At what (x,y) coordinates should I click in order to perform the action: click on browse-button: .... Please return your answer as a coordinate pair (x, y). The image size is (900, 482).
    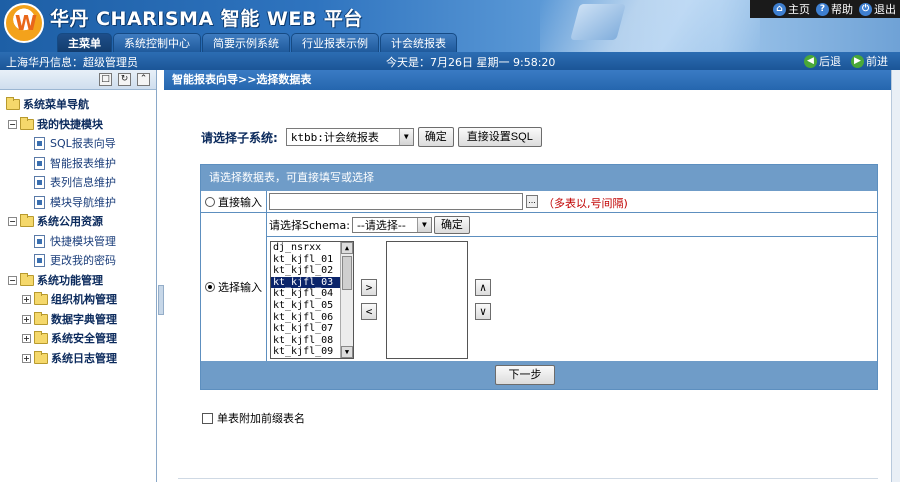
    Looking at the image, I should click on (532, 201).